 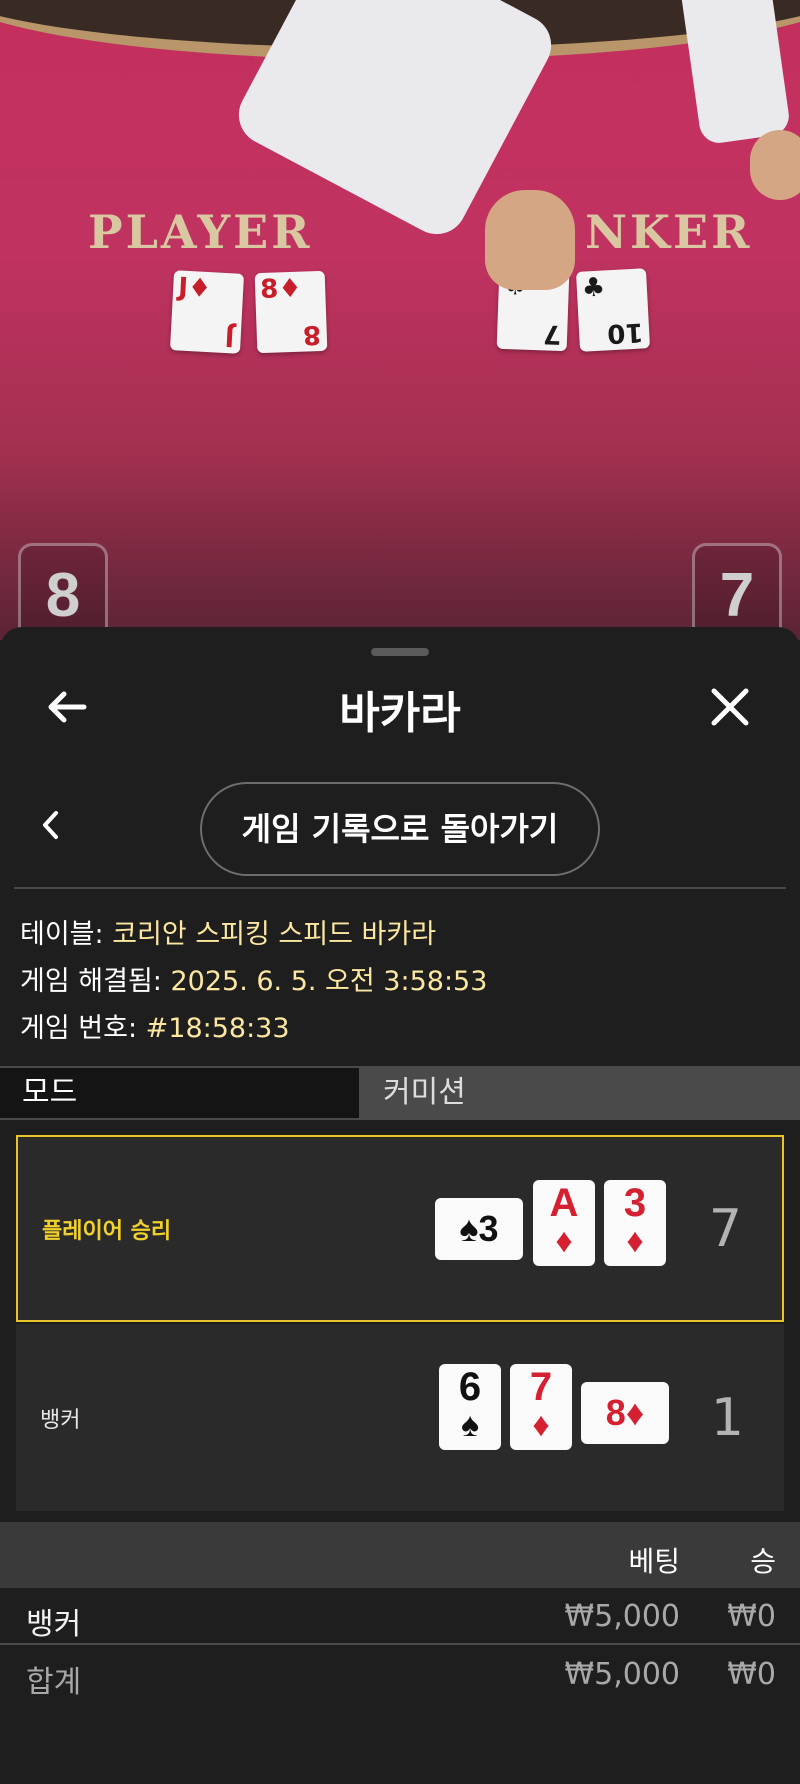 What do you see at coordinates (400, 829) in the screenshot?
I see `back-to-history-button: 게임 기록으로 돌아가기` at bounding box center [400, 829].